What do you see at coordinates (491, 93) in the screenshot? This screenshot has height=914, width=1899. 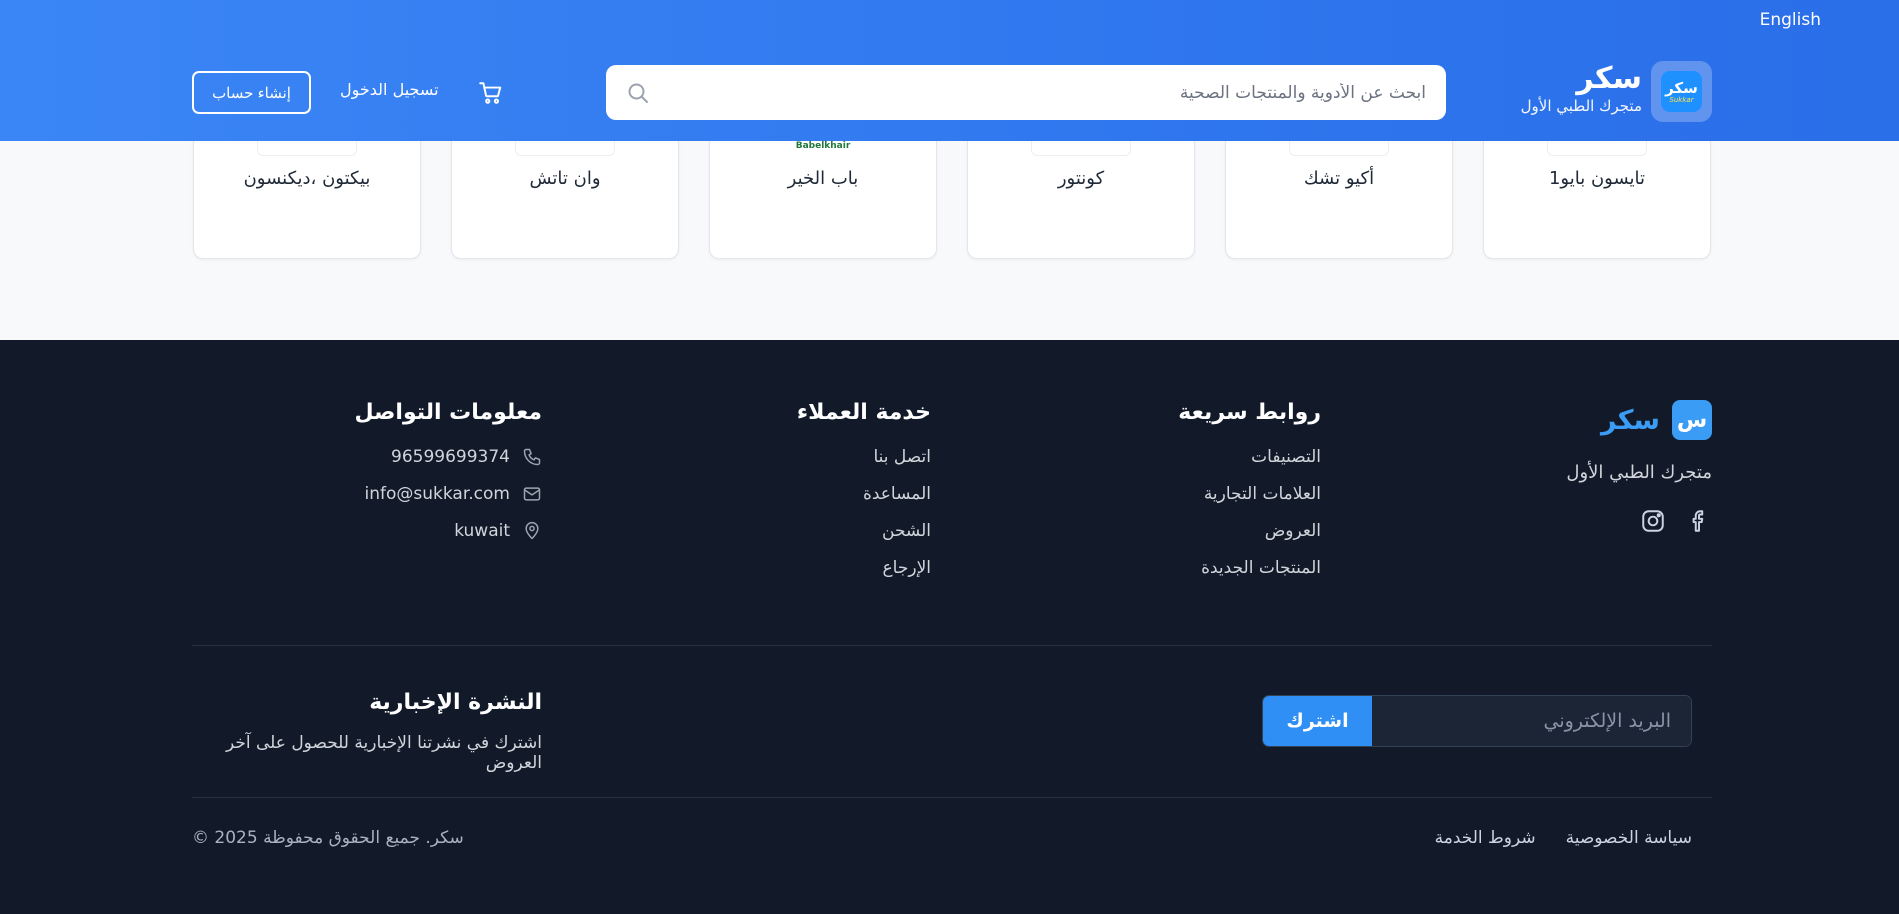 I see `cart-icon` at bounding box center [491, 93].